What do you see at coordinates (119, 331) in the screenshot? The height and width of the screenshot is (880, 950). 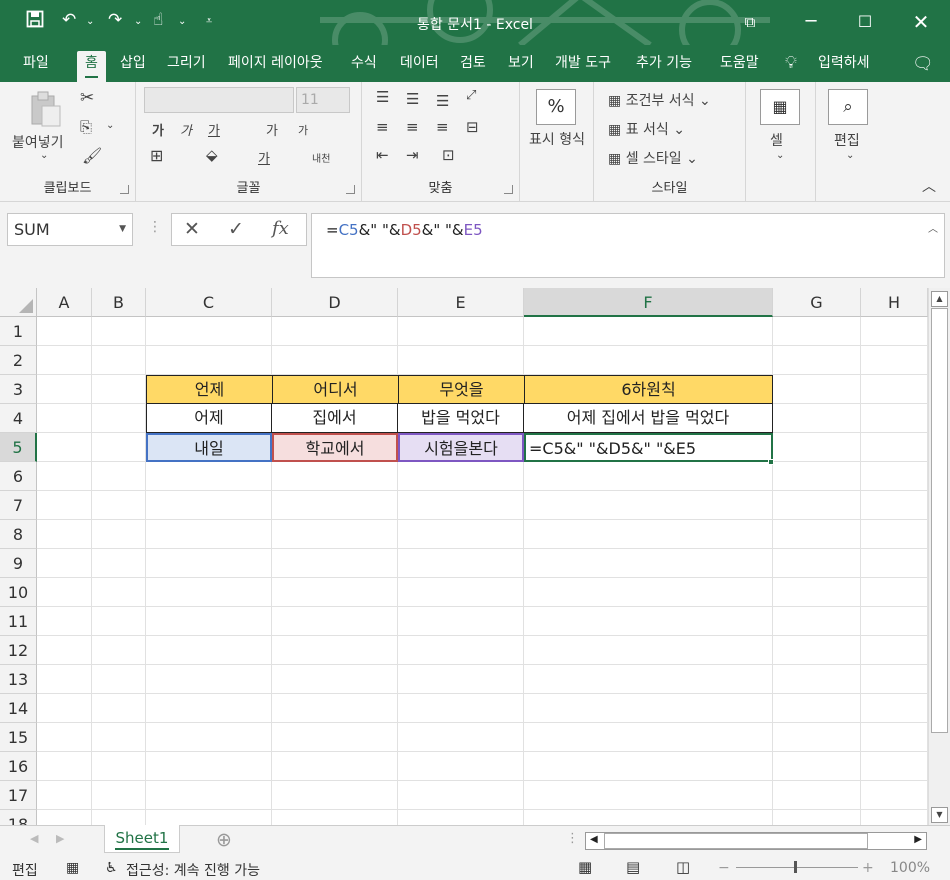 I see `cell-b1` at bounding box center [119, 331].